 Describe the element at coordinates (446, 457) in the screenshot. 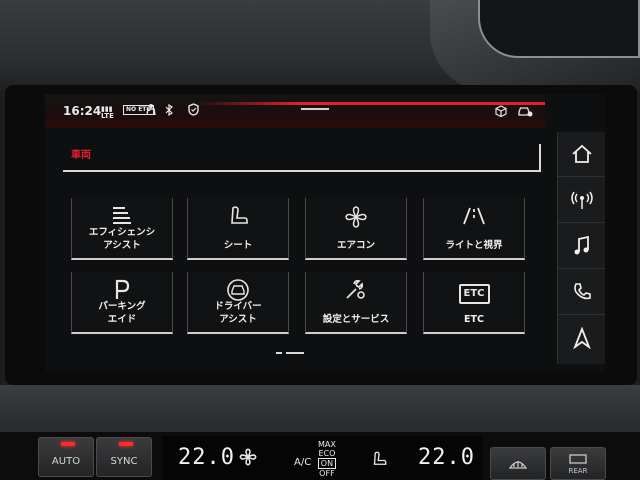

I see `right-temperature: 22.0` at that location.